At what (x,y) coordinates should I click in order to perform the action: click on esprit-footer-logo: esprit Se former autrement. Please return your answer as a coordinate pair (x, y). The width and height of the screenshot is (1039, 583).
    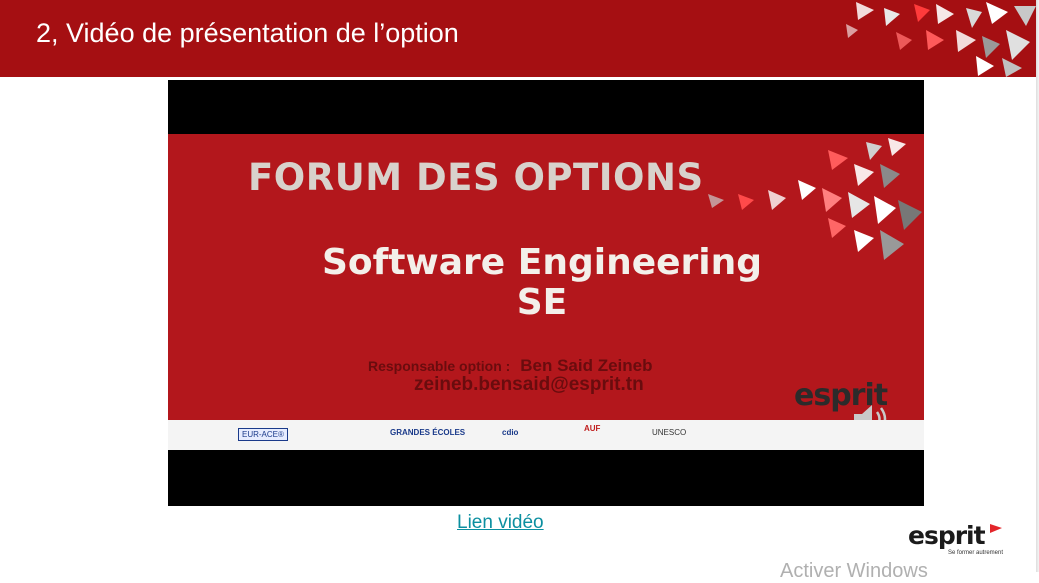
    Looking at the image, I should click on (955, 539).